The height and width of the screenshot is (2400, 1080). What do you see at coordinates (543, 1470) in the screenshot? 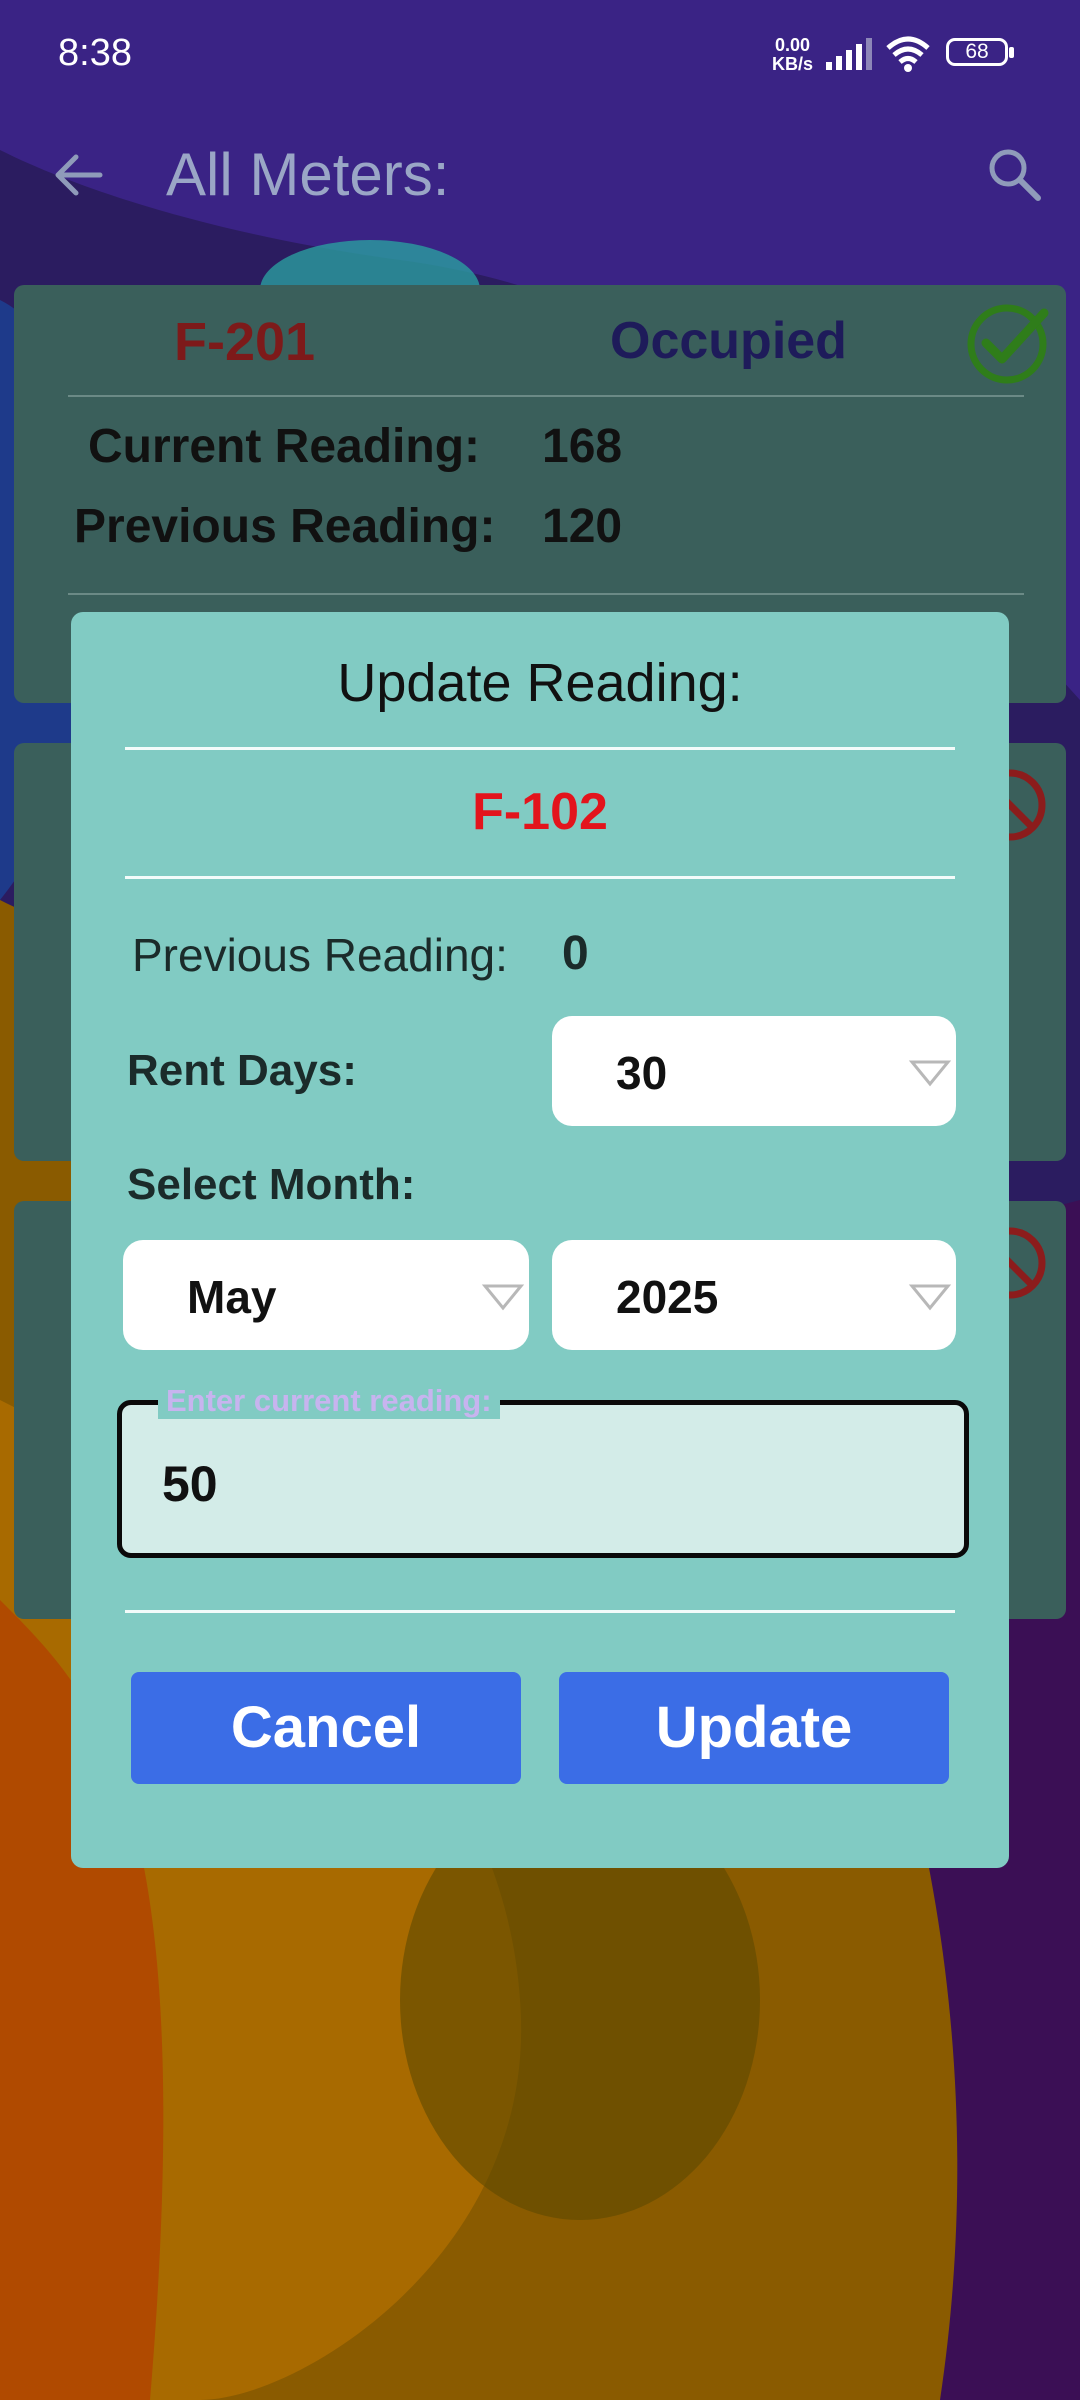
I see `current-reading-input: Enter current reading: 50` at bounding box center [543, 1470].